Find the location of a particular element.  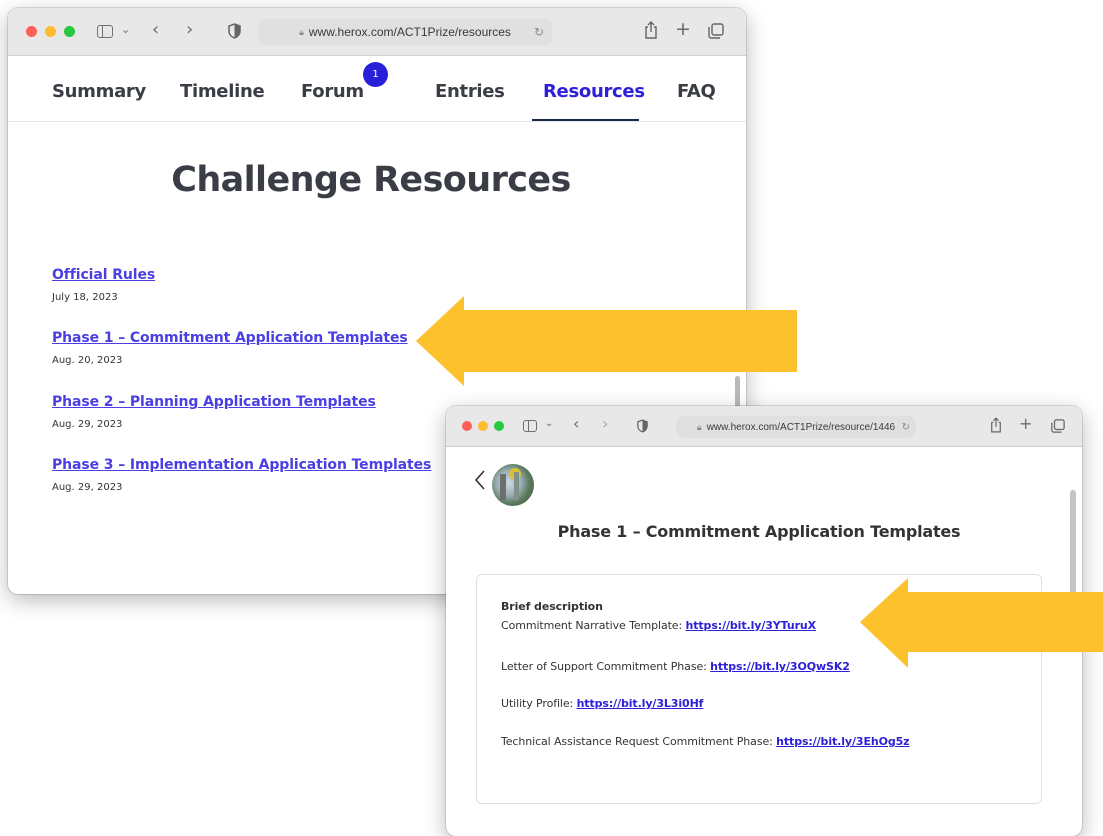

tab-entries: Entries is located at coordinates (470, 91).